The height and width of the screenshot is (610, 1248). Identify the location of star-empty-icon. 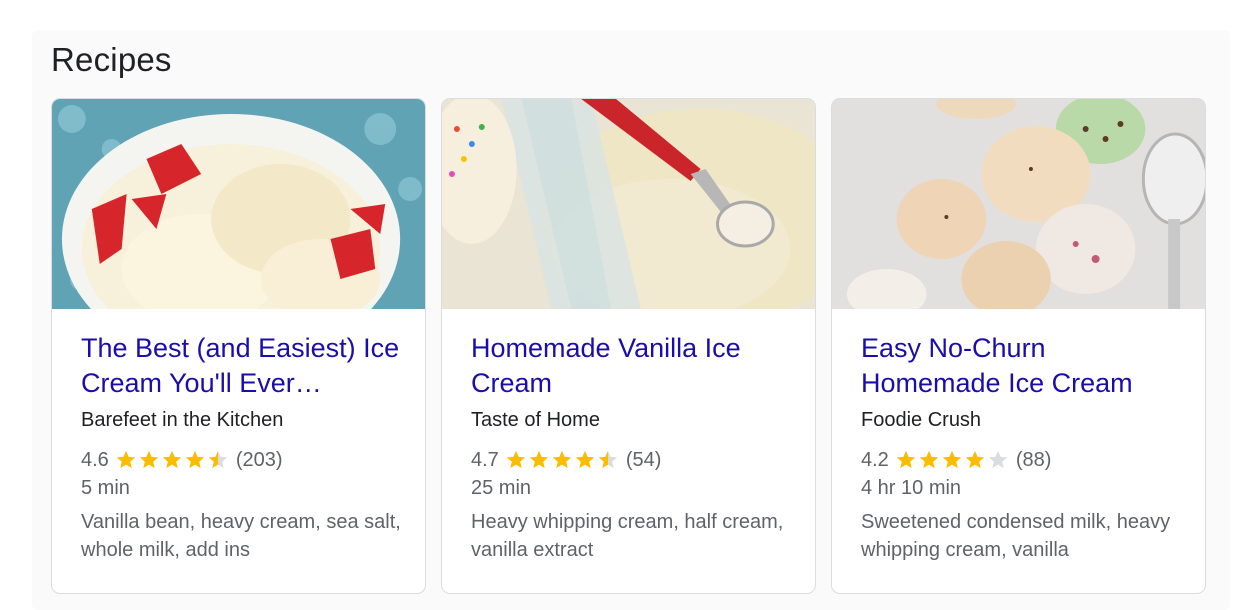
(997, 459).